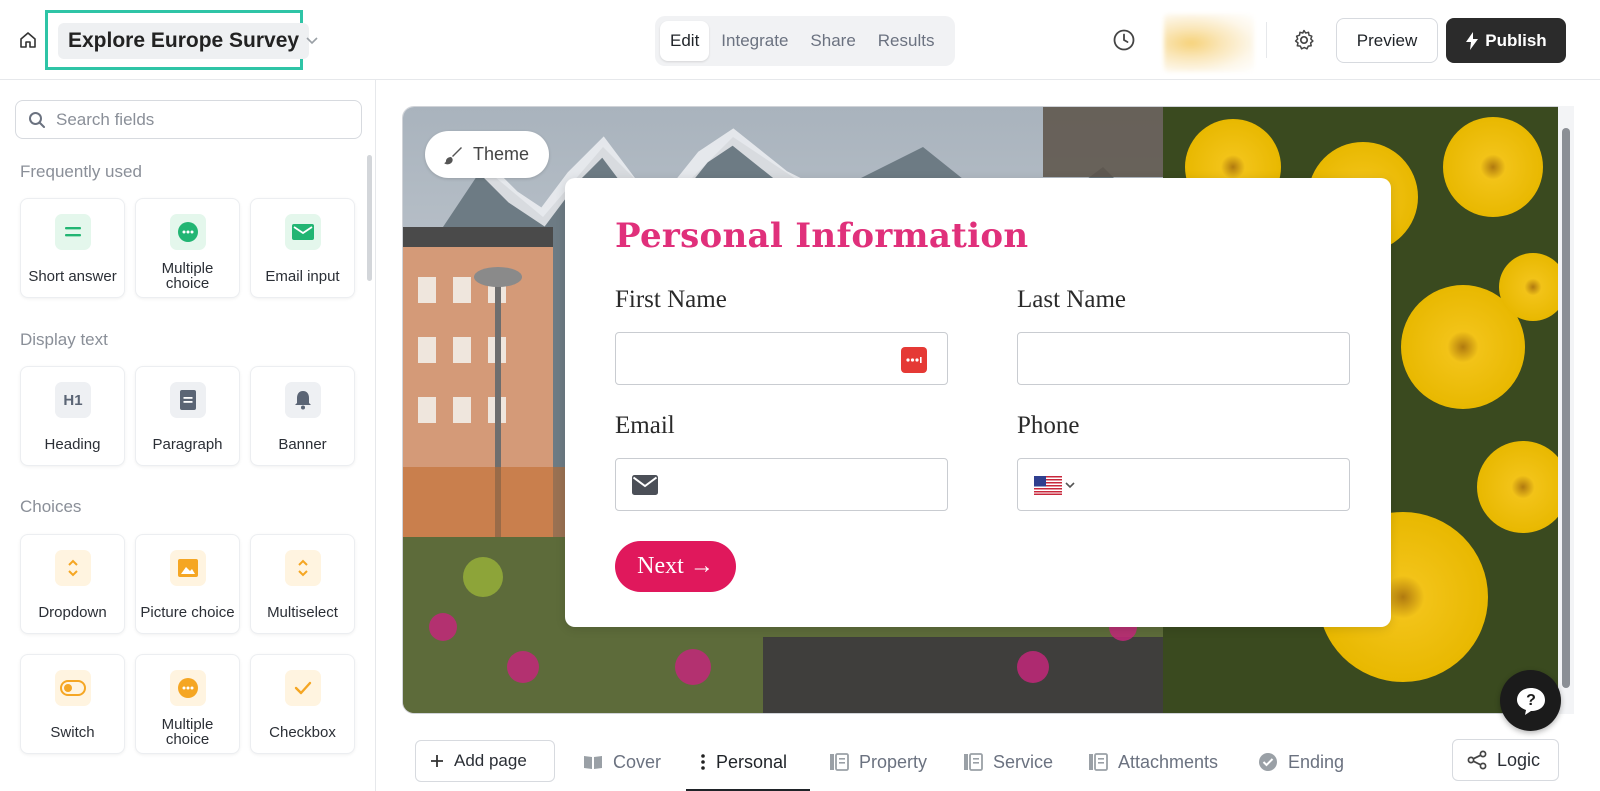 Image resolution: width=1600 pixels, height=791 pixels. I want to click on dots-circle-icon, so click(188, 688).